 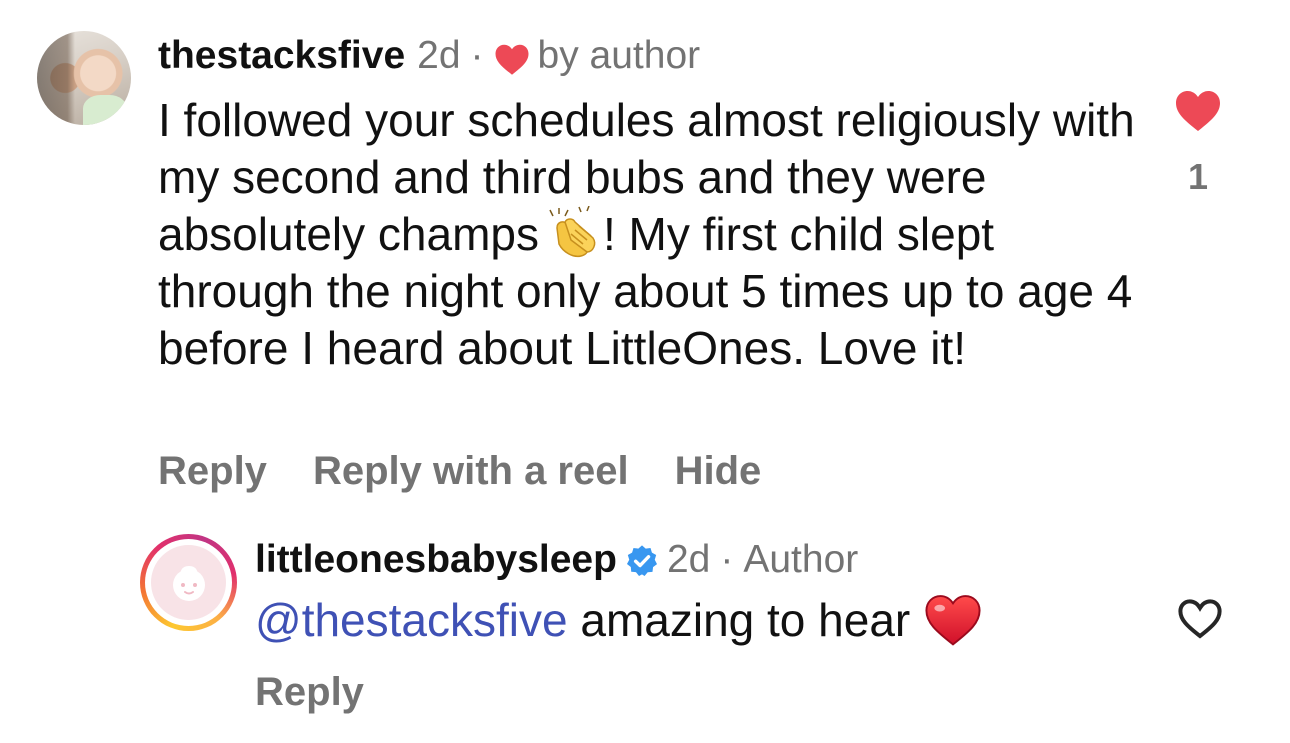 What do you see at coordinates (436, 560) in the screenshot?
I see `username: littleonesbabysleep` at bounding box center [436, 560].